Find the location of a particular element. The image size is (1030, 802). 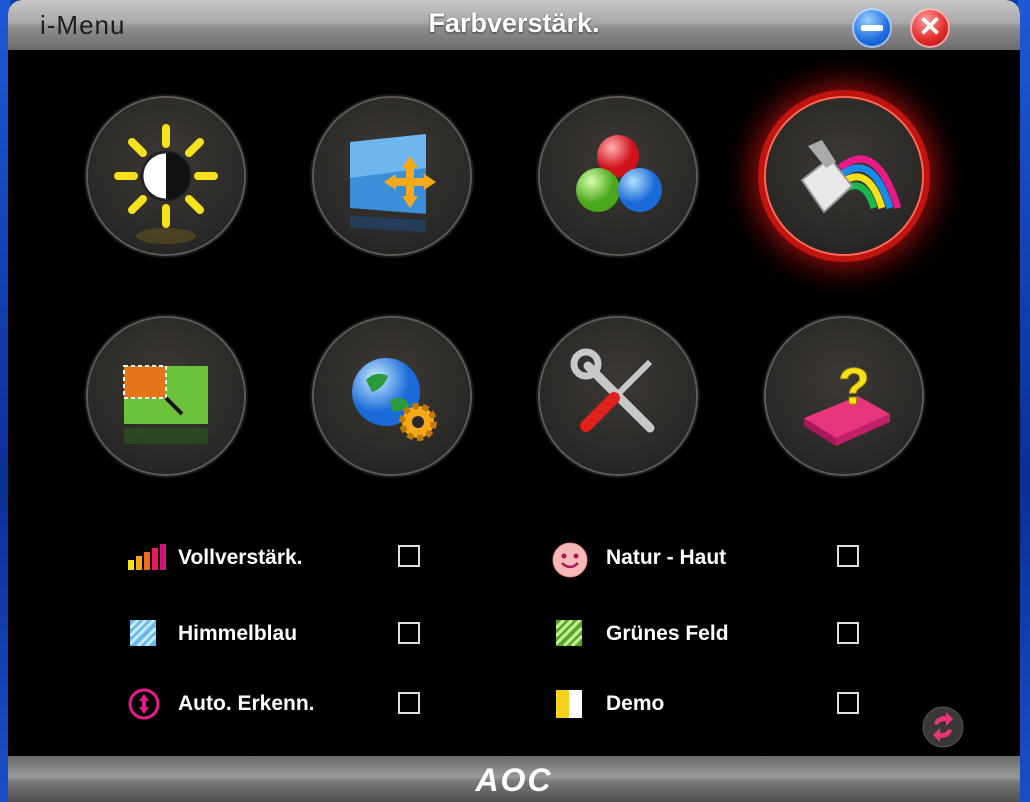

tile-extra is located at coordinates (618, 396).